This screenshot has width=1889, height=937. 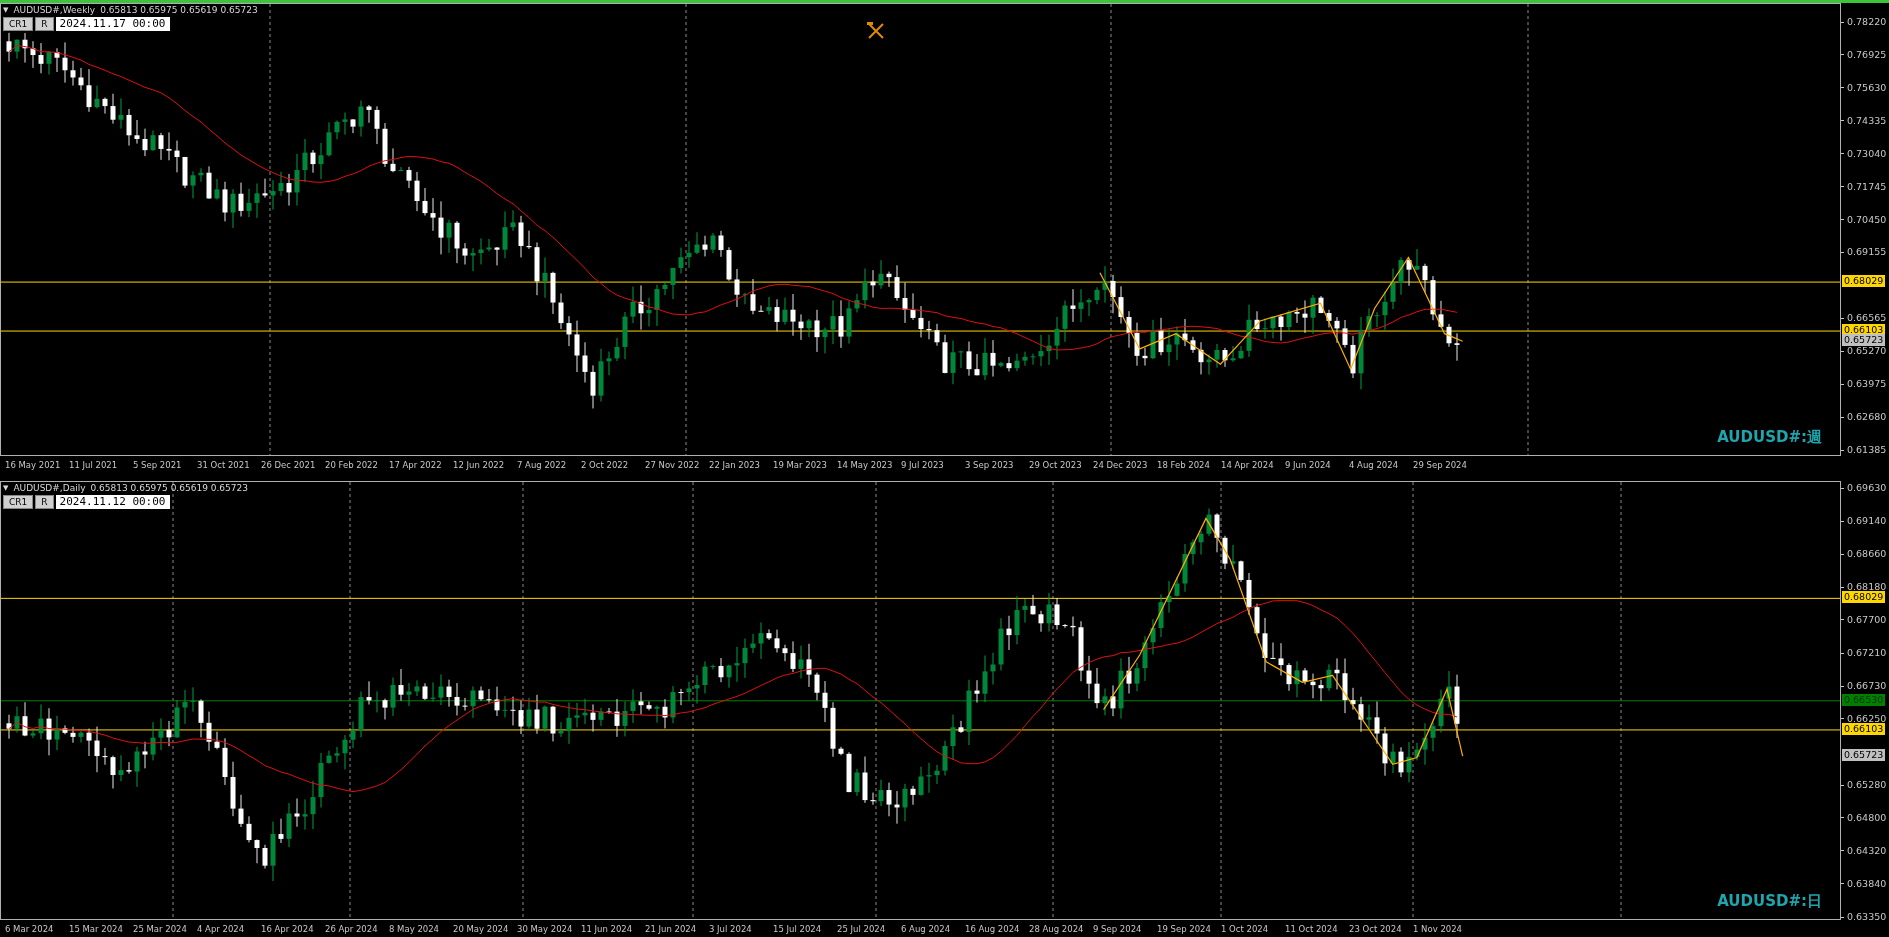 I want to click on time-label: 19 Sep 2024, so click(x=1184, y=929).